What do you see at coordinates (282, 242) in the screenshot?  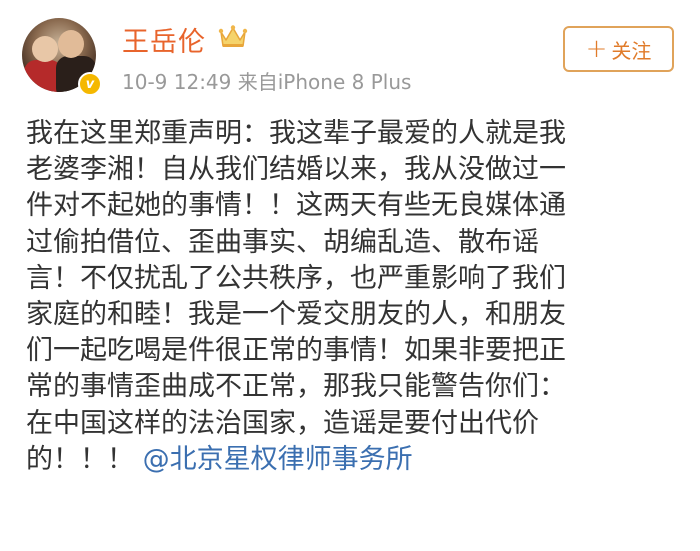 I see `post-text-line: 过偷拍借位、歪曲事实、胡编乱造、散布谣` at bounding box center [282, 242].